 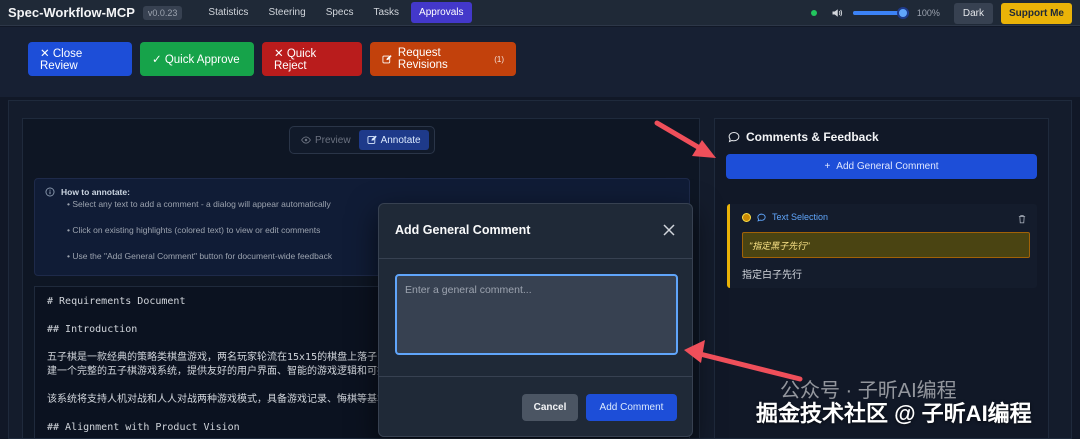 What do you see at coordinates (941, 13) in the screenshot?
I see `nav-right-controls: 100% Dark Support Me` at bounding box center [941, 13].